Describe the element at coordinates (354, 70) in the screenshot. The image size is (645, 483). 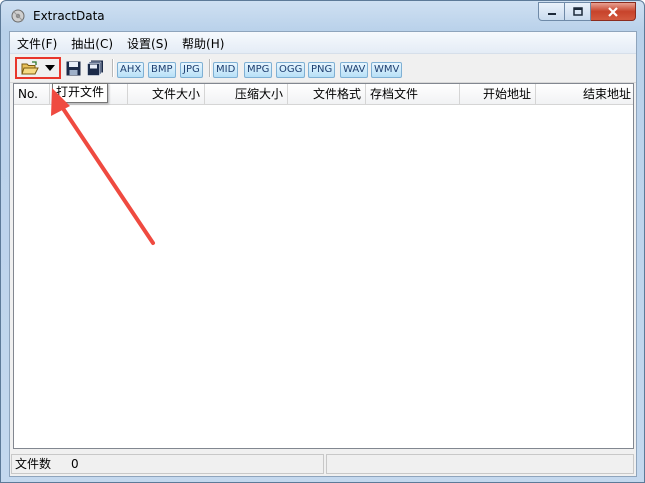
I see `format-wav-button: WAV` at that location.